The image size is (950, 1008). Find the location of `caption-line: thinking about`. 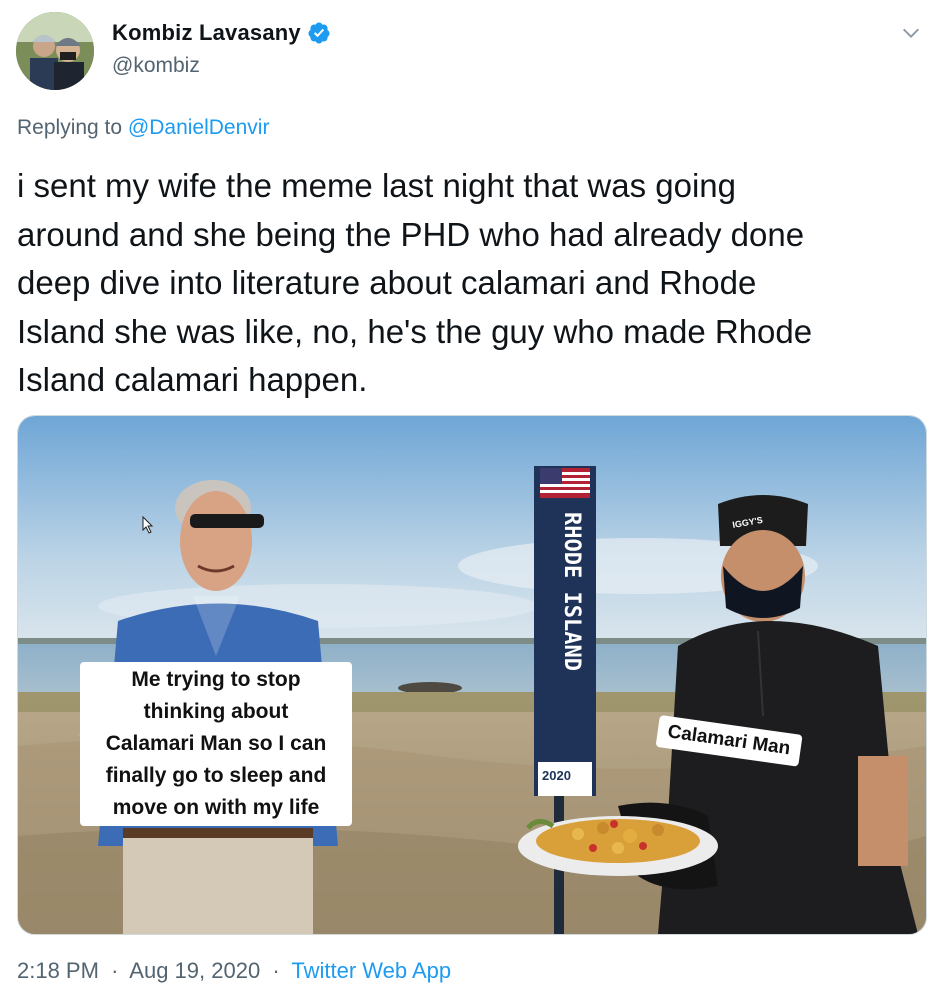

caption-line: thinking about is located at coordinates (216, 711).